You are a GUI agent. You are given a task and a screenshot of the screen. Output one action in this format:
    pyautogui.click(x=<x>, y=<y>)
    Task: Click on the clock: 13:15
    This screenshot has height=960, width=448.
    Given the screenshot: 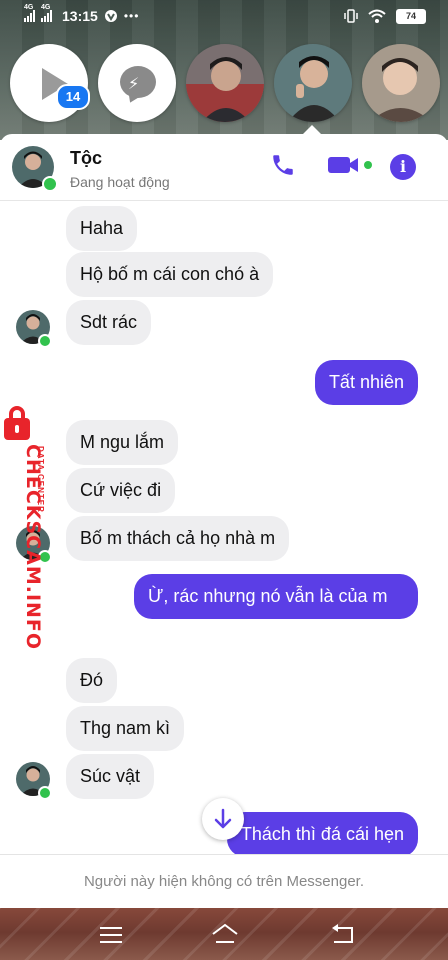 What is the action you would take?
    pyautogui.click(x=80, y=16)
    